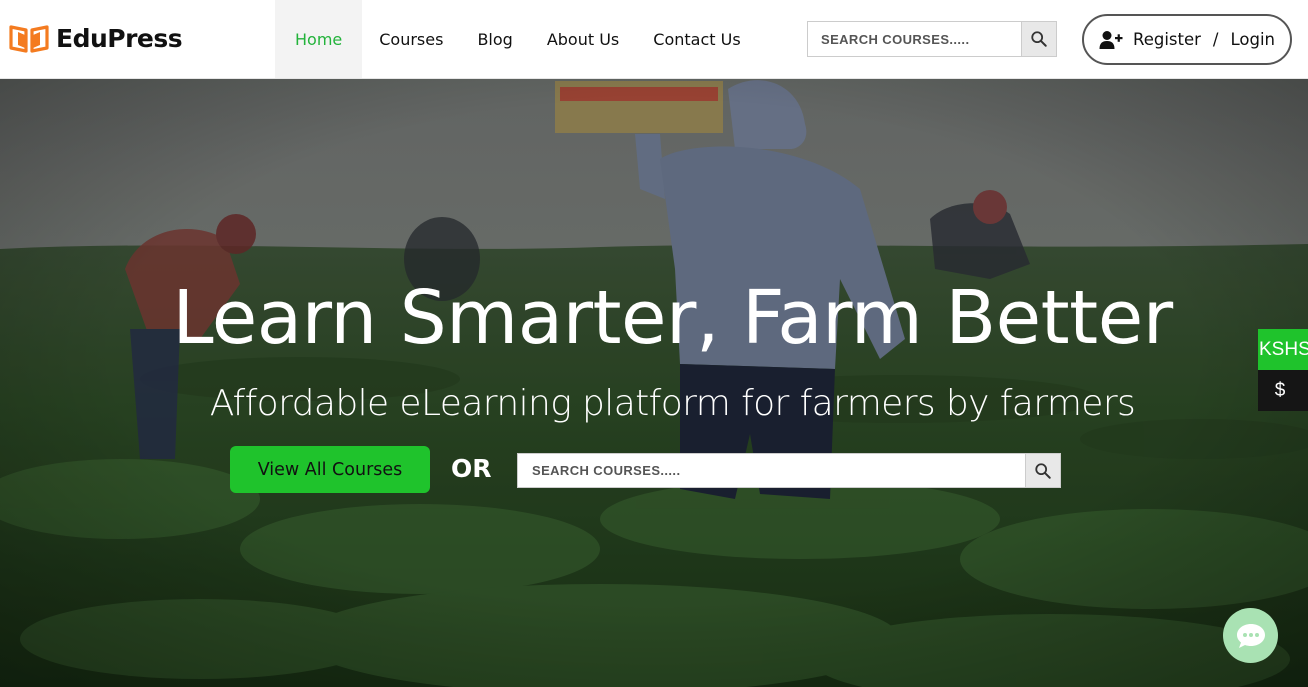  Describe the element at coordinates (1283, 390) in the screenshot. I see `currency-usd-button: $` at that location.